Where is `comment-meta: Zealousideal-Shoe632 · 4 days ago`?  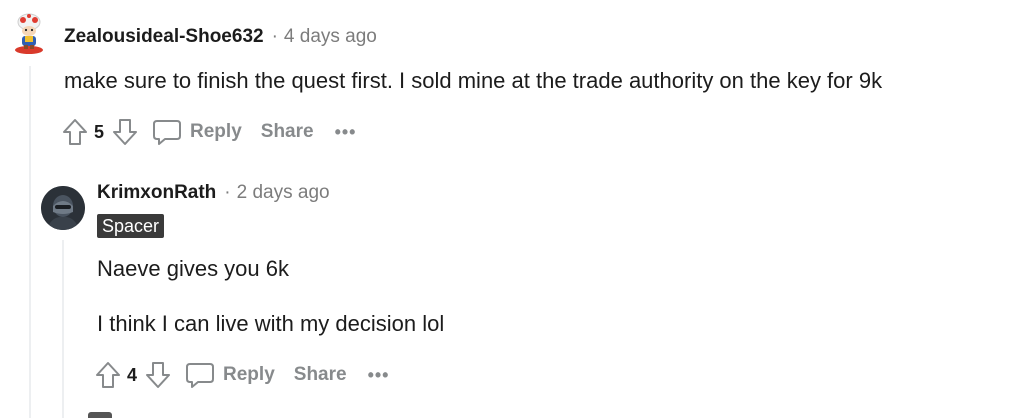
comment-meta: Zealousideal-Shoe632 · 4 days ago is located at coordinates (220, 37).